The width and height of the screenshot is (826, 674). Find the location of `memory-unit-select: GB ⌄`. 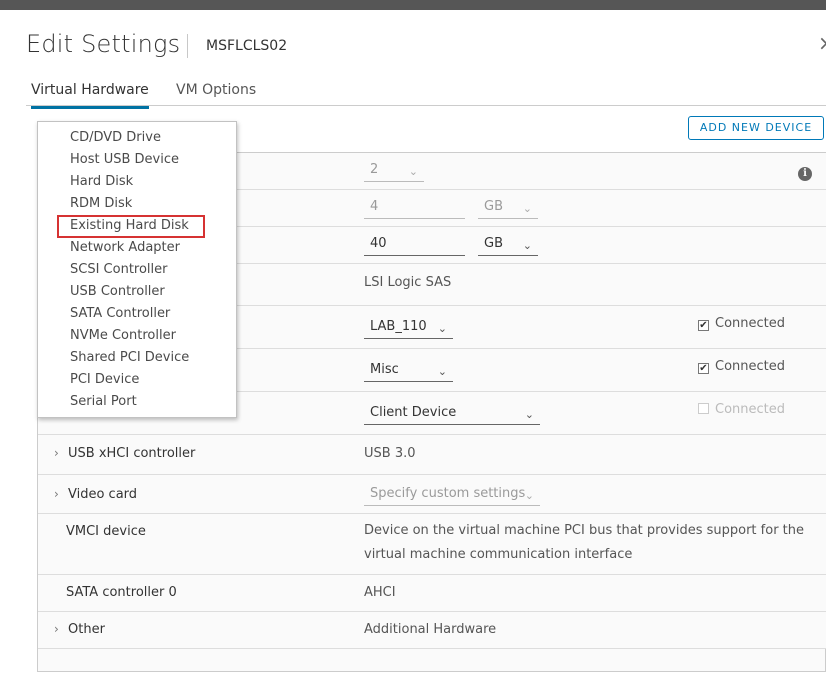

memory-unit-select: GB ⌄ is located at coordinates (508, 208).